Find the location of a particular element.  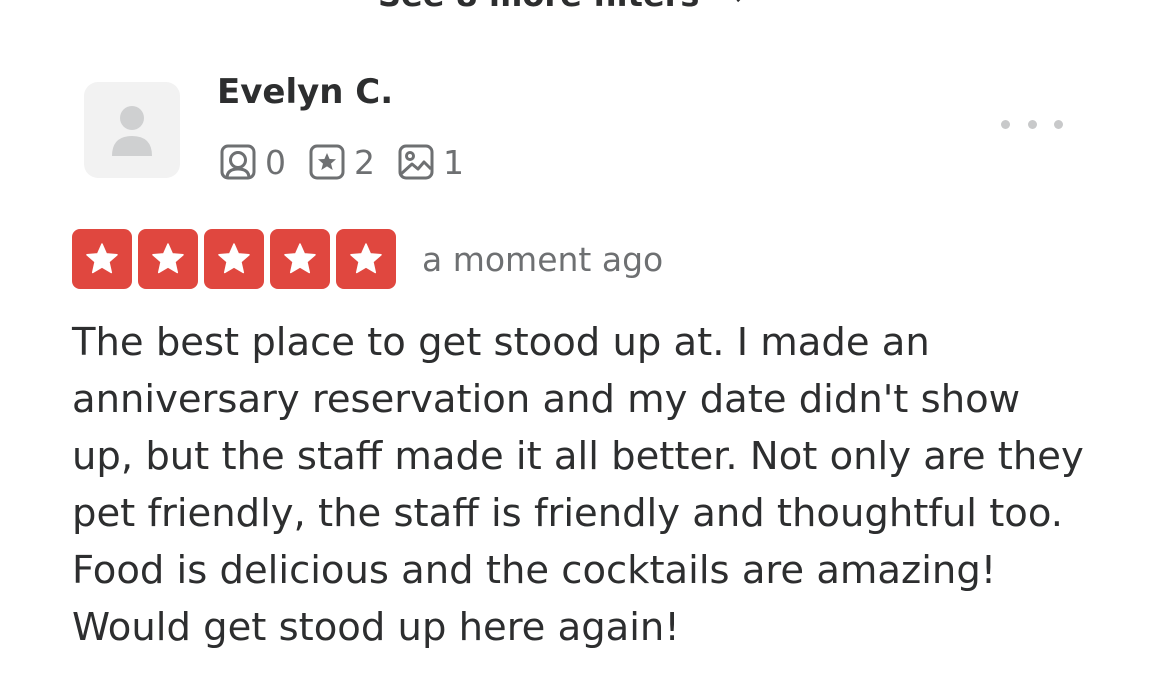

stat-photos: 1 is located at coordinates (430, 162).